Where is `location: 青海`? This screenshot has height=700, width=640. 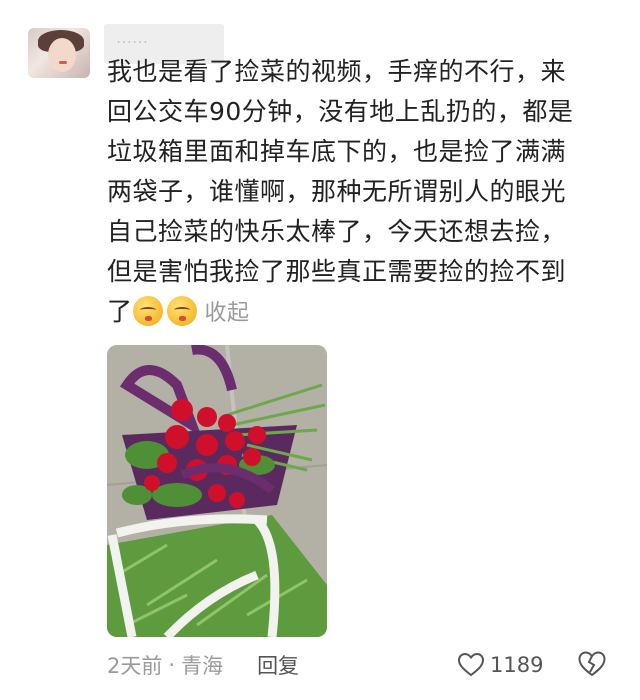 location: 青海 is located at coordinates (202, 666).